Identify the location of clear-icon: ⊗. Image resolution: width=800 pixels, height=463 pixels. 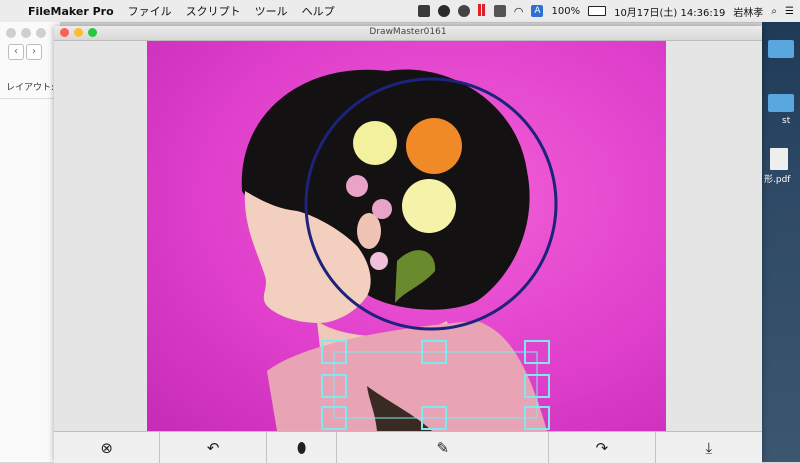
(106, 447).